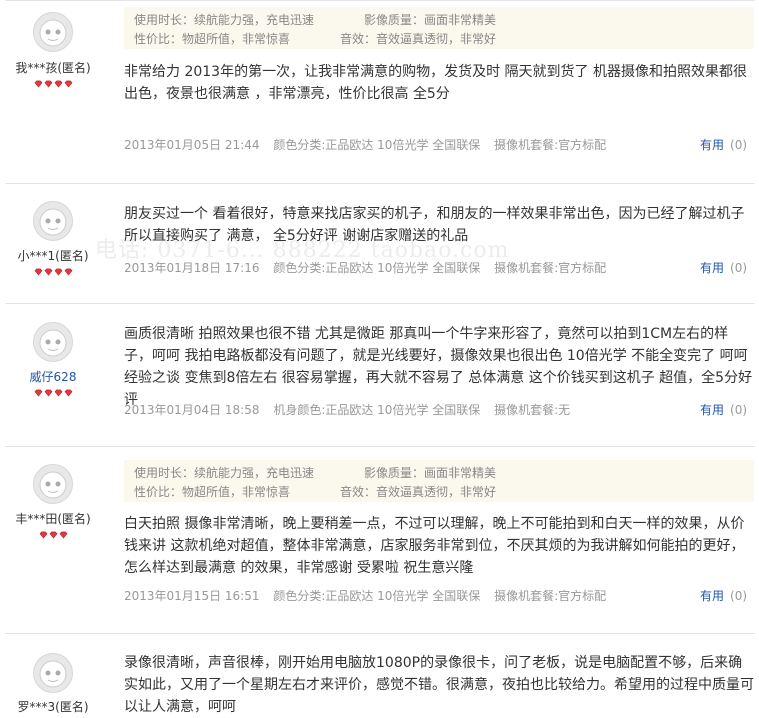  Describe the element at coordinates (377, 410) in the screenshot. I see `review-attr-color: 机身颜色:正品欧达 10倍光学 全国联保` at that location.